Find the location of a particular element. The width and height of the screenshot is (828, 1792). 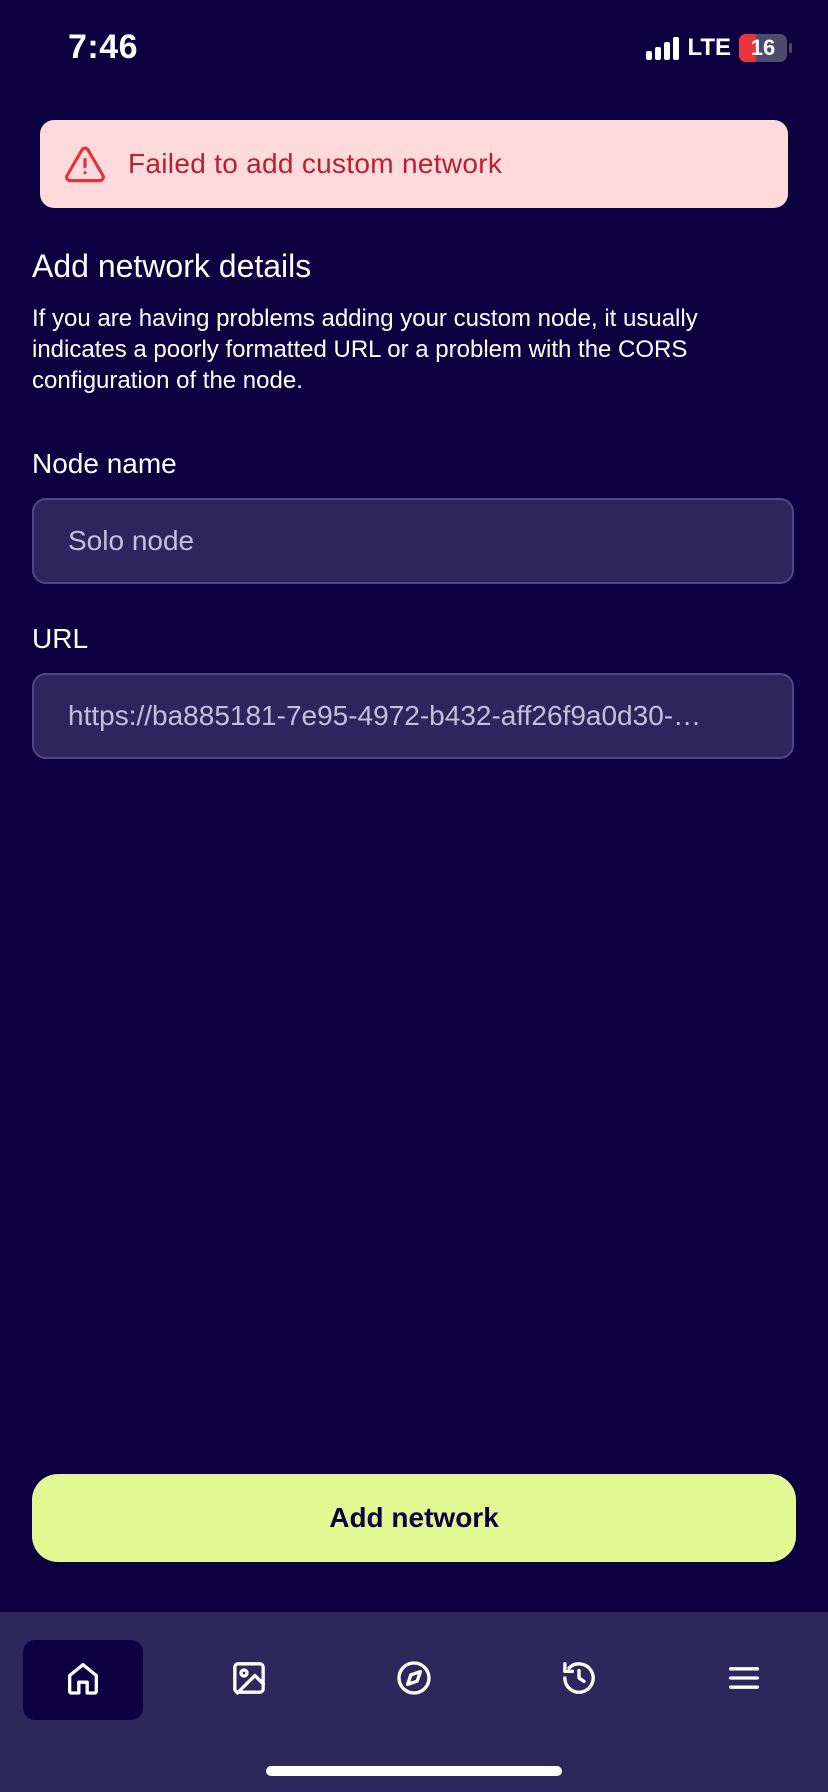

nav-gallery is located at coordinates (249, 1680).